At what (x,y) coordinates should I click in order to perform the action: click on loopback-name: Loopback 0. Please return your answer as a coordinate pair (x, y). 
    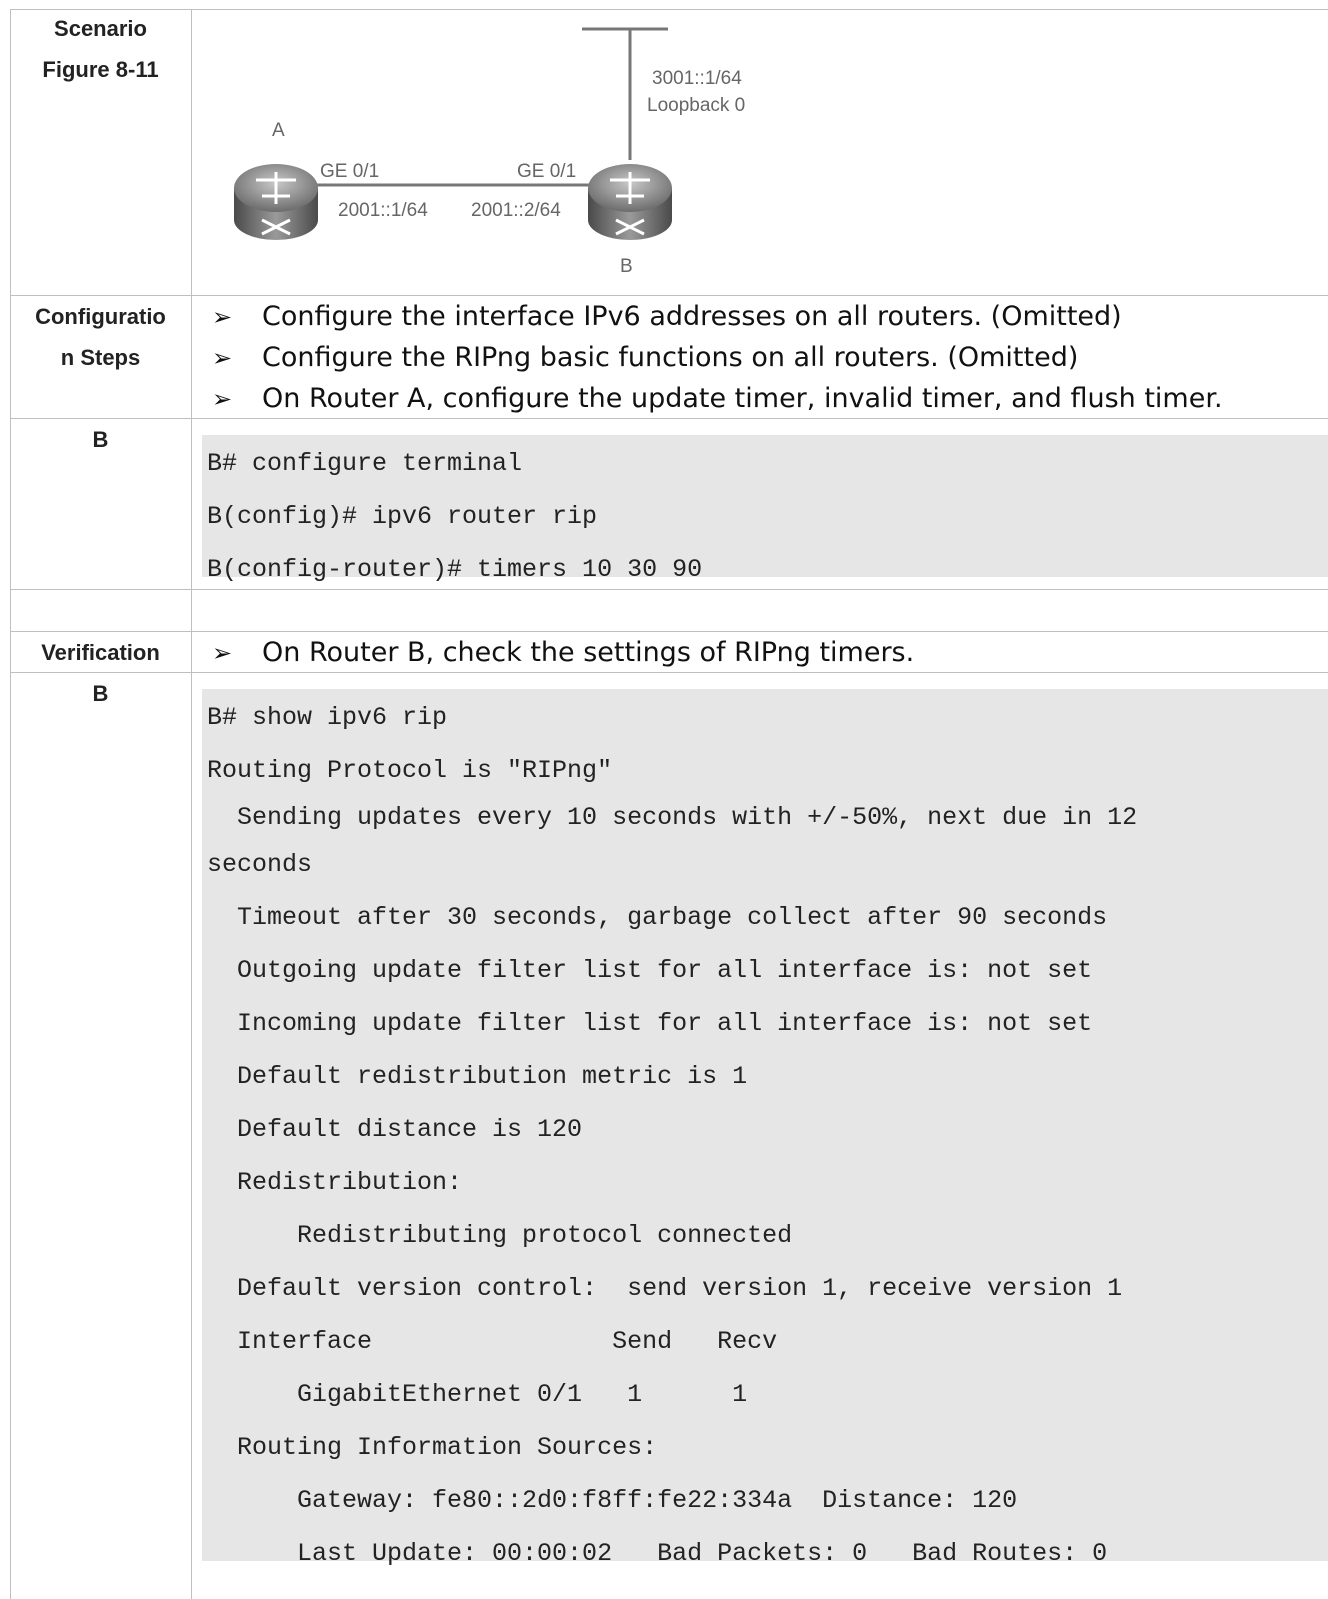
    Looking at the image, I should click on (696, 105).